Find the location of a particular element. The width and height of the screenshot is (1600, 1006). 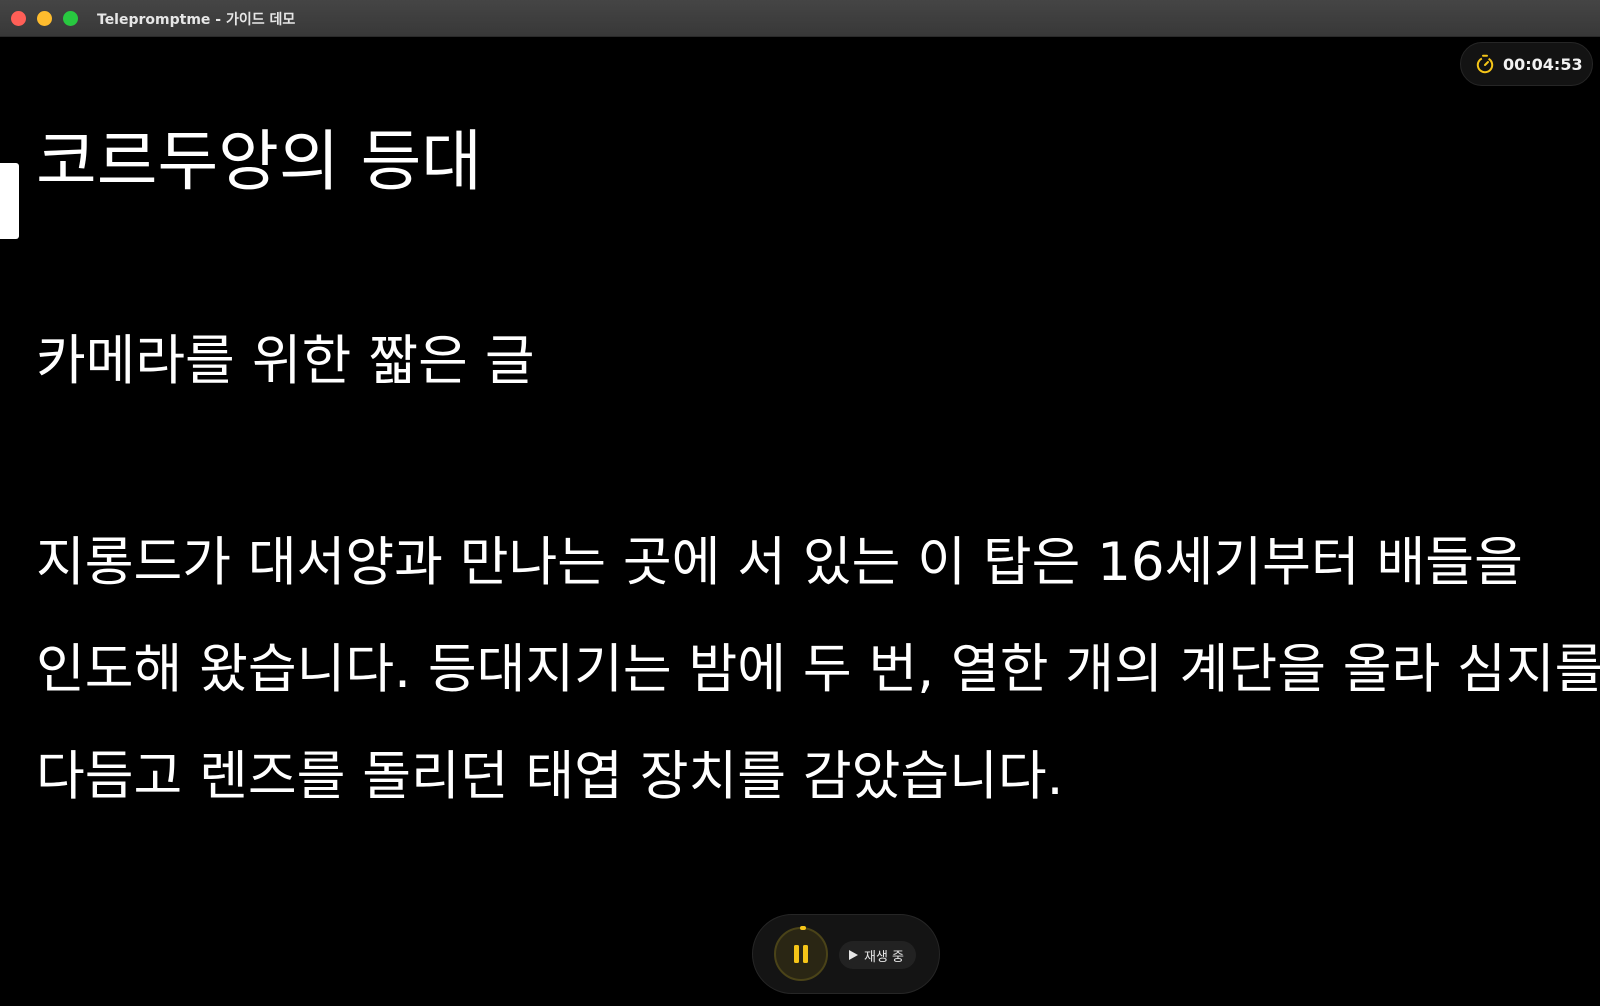

timer-value: 00:04:53 is located at coordinates (1543, 64).